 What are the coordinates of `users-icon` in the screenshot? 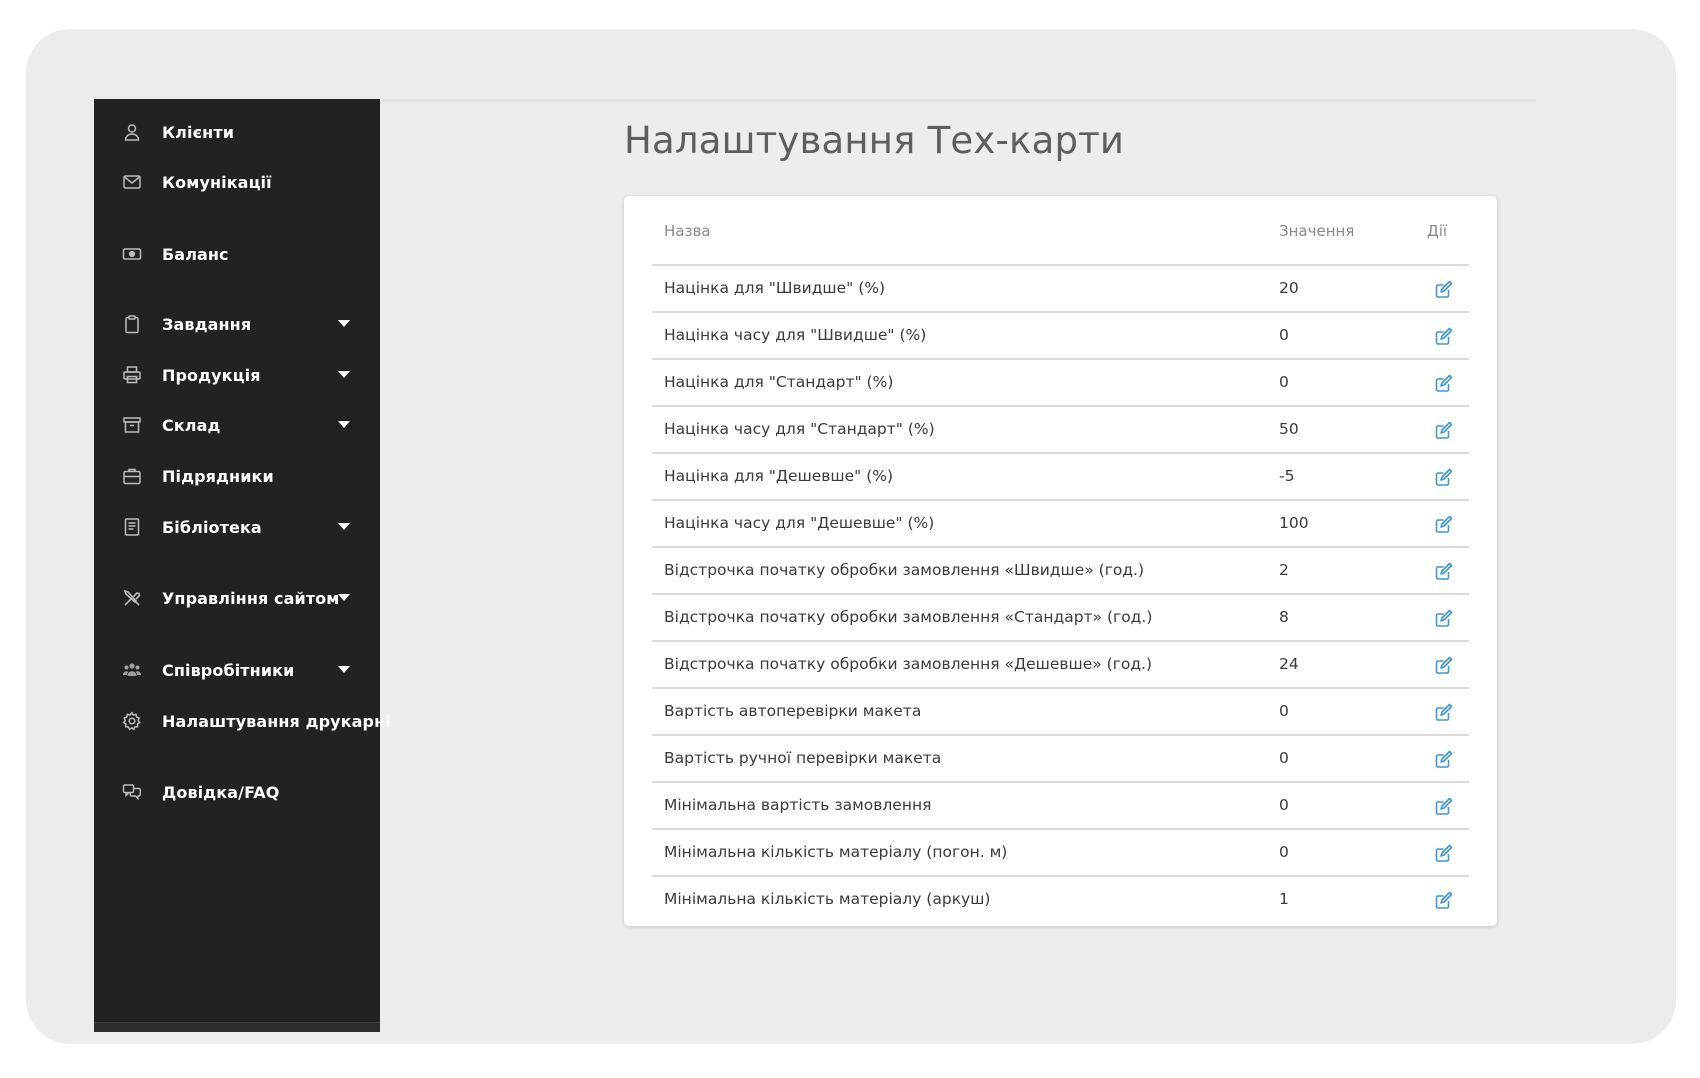 It's located at (132, 670).